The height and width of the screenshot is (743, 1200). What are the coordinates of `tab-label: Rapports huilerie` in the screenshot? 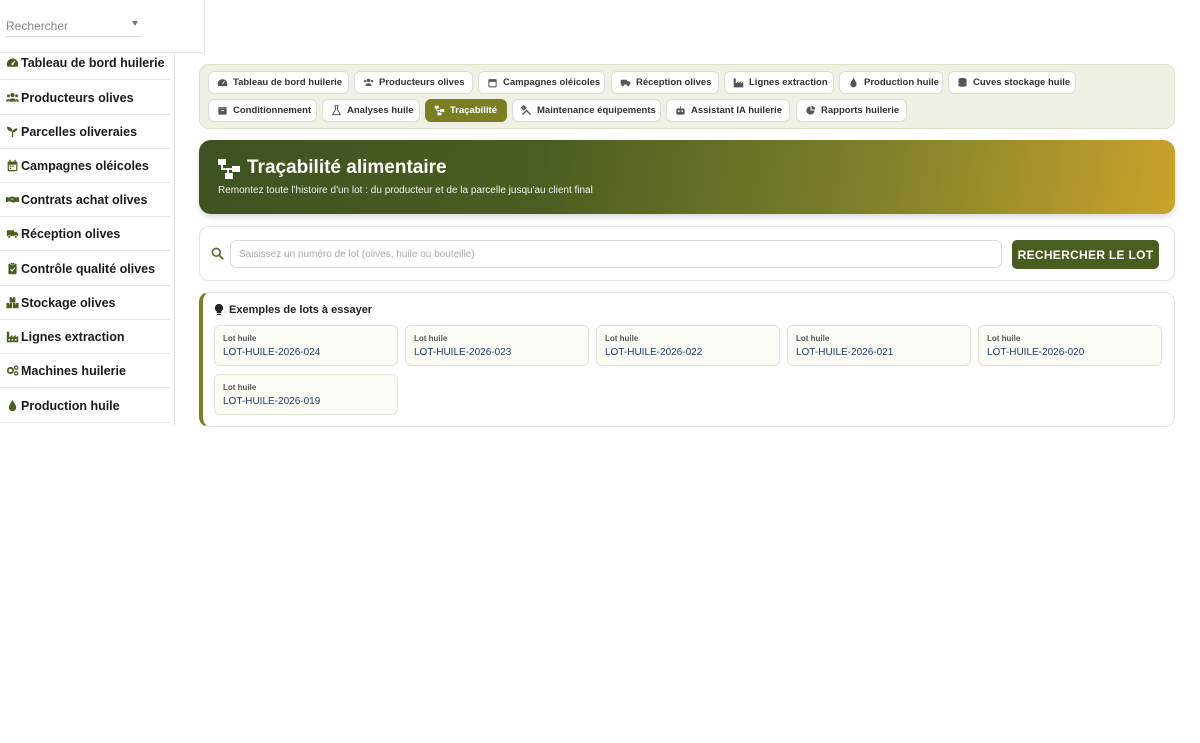 It's located at (860, 110).